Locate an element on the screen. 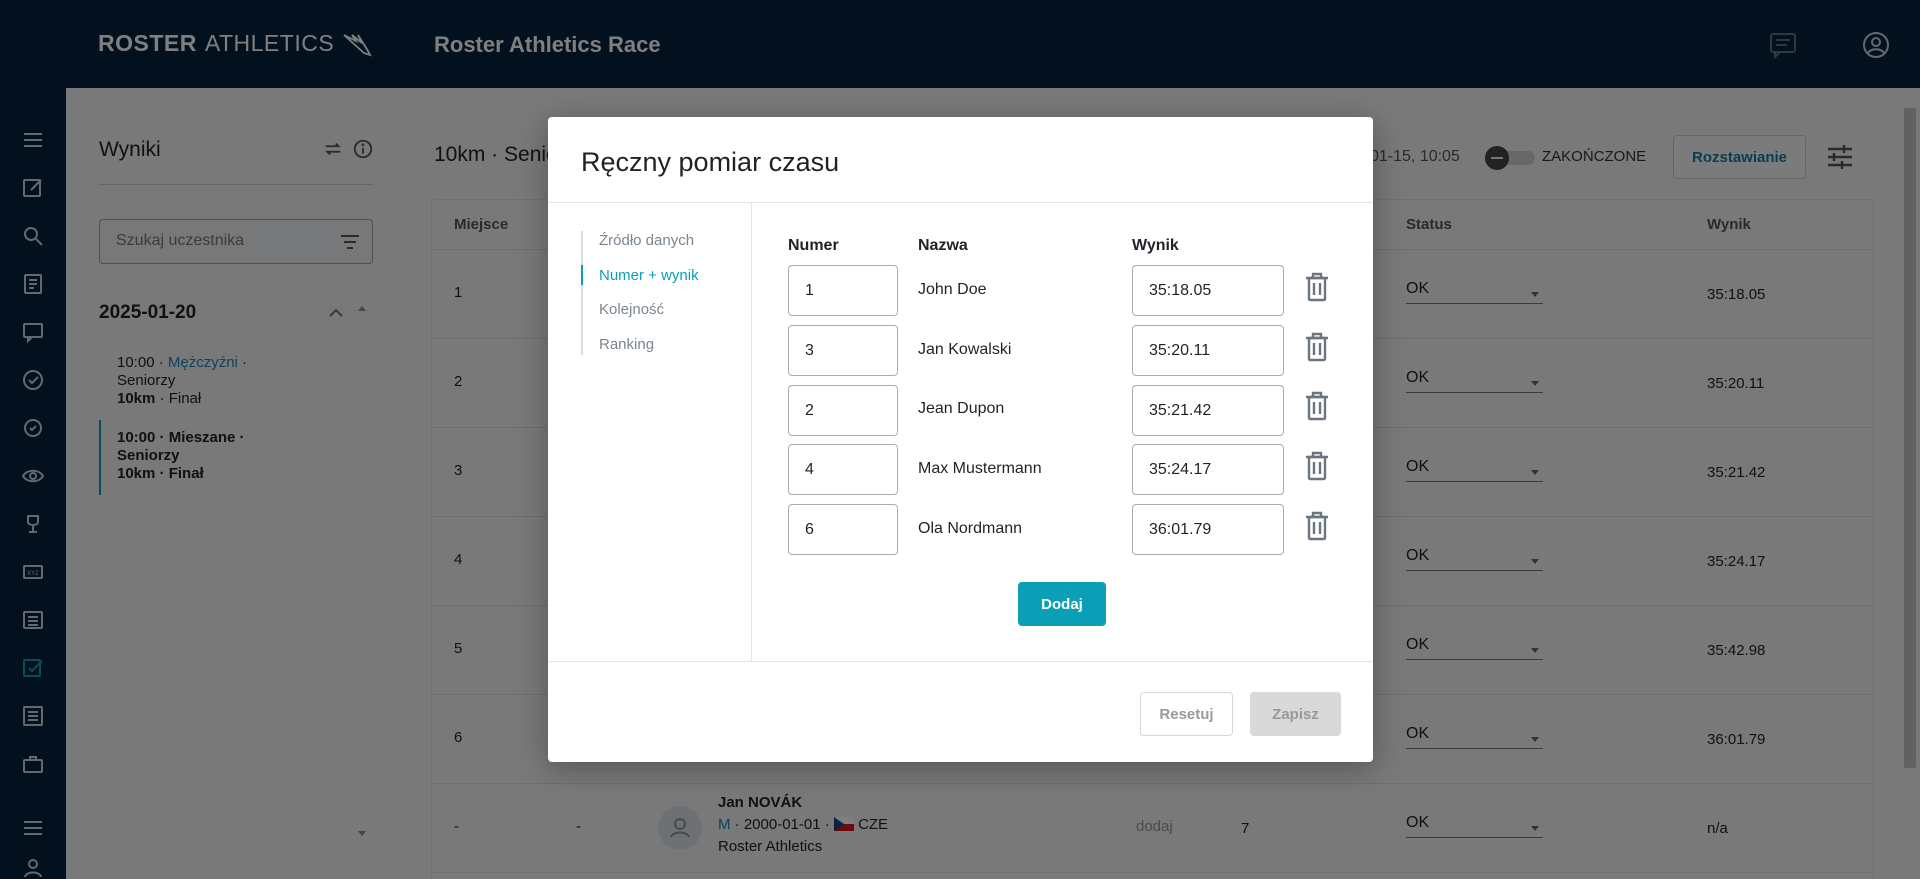 This screenshot has height=879, width=1920. athlete-name: Jean Dupon is located at coordinates (961, 408).